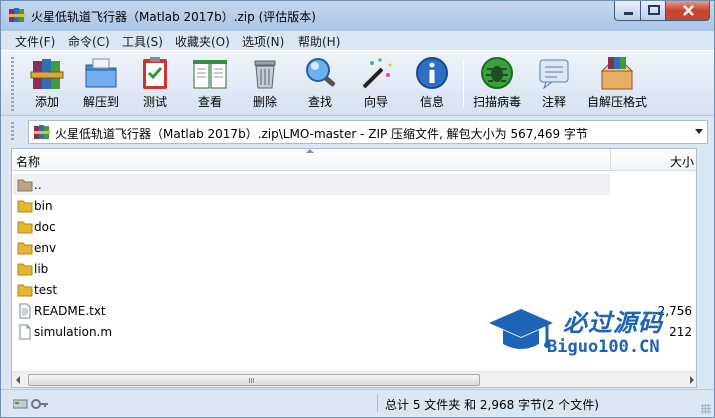 Image resolution: width=715 pixels, height=418 pixels. Describe the element at coordinates (31, 404) in the screenshot. I see `drive-key-icon` at that location.